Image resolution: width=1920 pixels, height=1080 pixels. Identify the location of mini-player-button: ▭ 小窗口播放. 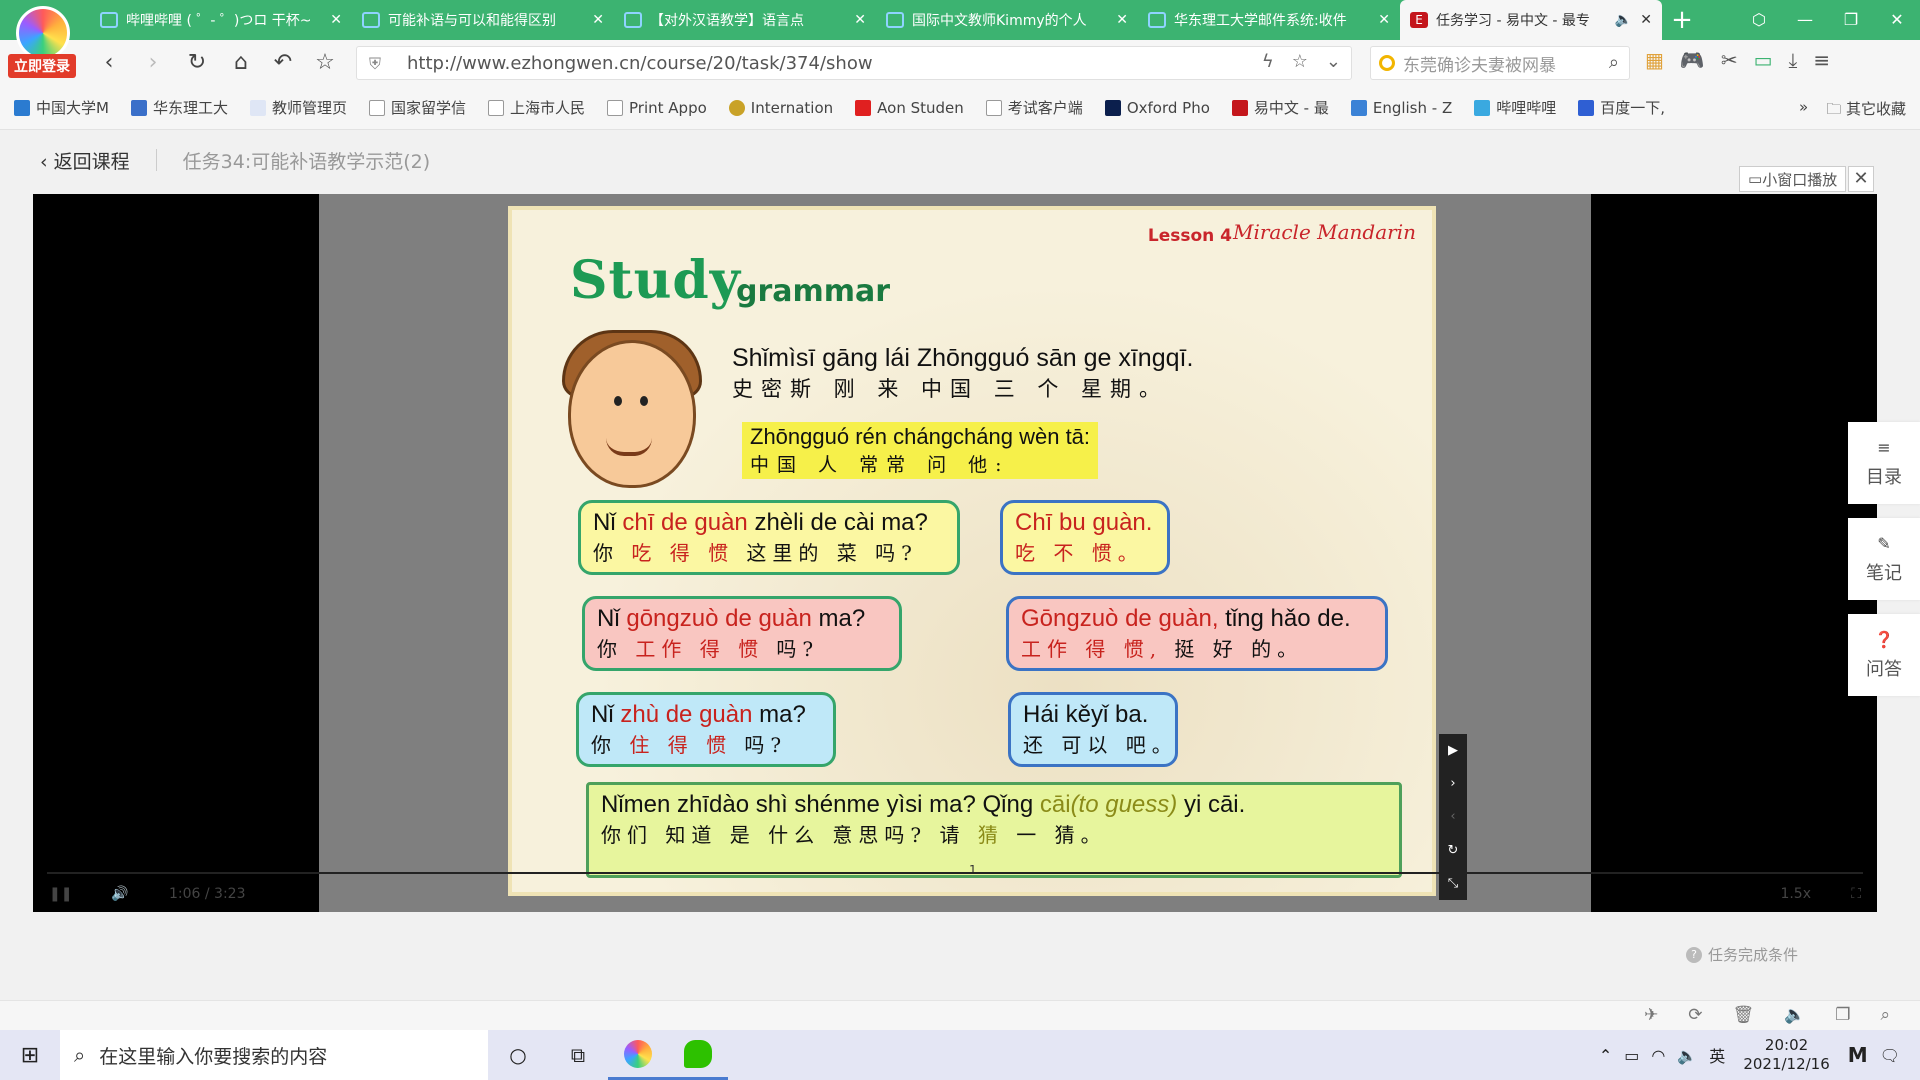
(1793, 179).